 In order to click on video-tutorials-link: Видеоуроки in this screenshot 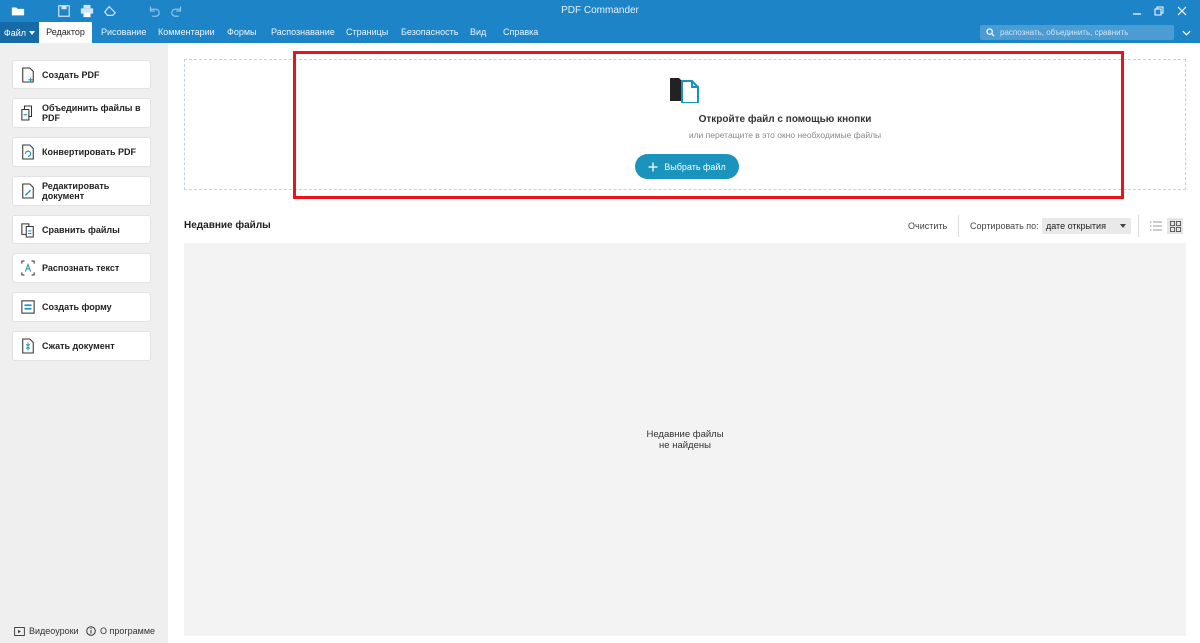, I will do `click(46, 631)`.